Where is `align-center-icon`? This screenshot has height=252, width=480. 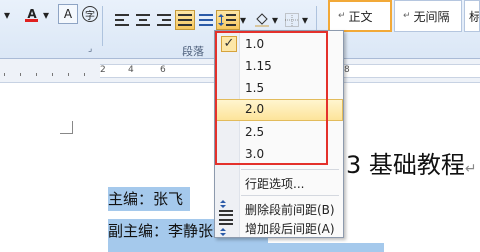 align-center-icon is located at coordinates (143, 20).